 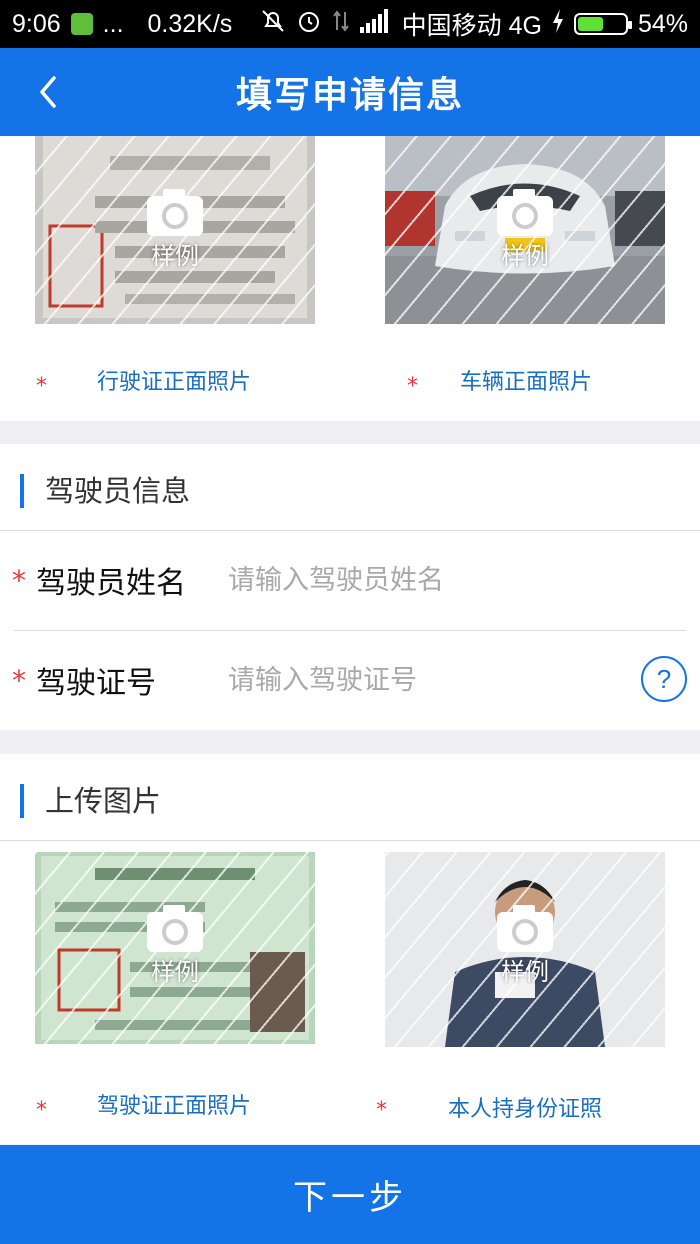 I want to click on status-time: 9:06, so click(x=36, y=23).